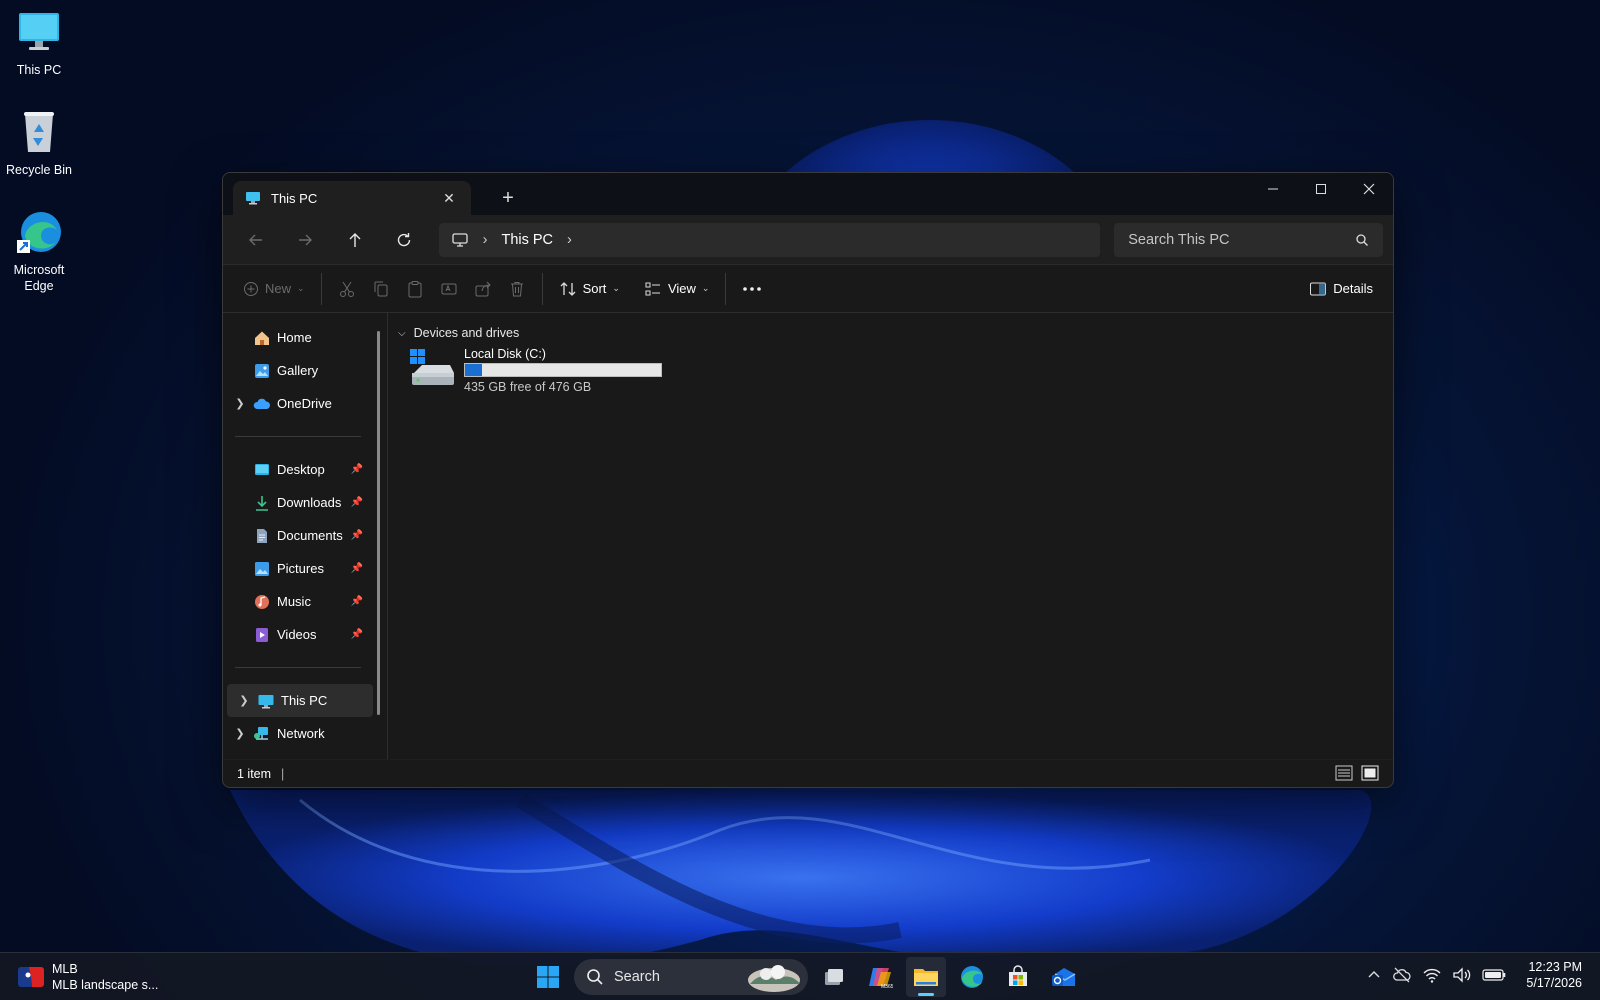 The width and height of the screenshot is (1600, 1000). I want to click on up-button, so click(354, 240).